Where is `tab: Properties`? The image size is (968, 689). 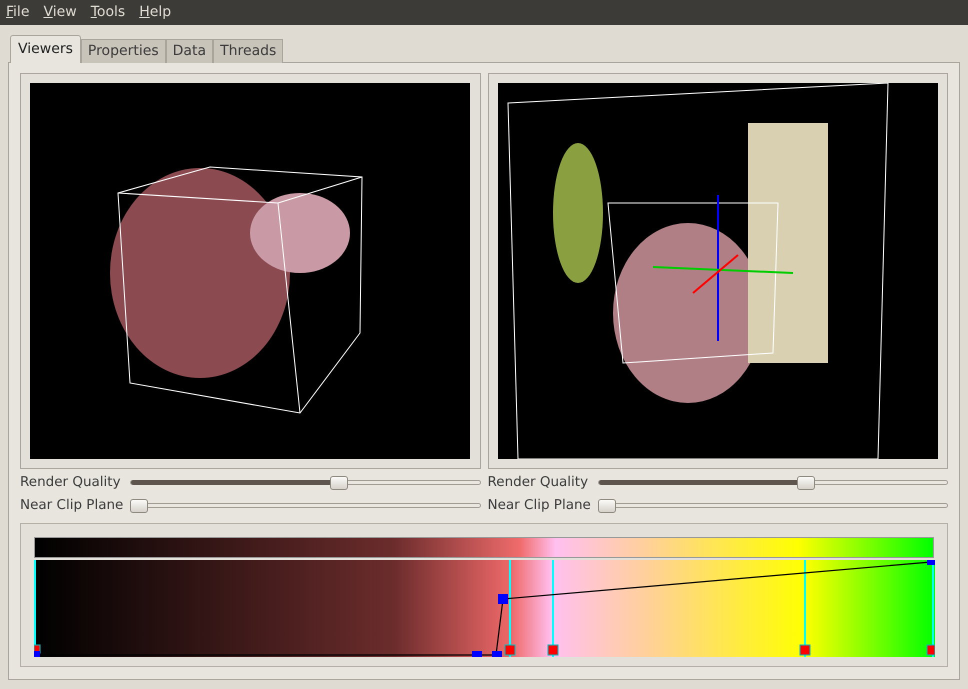
tab: Properties is located at coordinates (123, 51).